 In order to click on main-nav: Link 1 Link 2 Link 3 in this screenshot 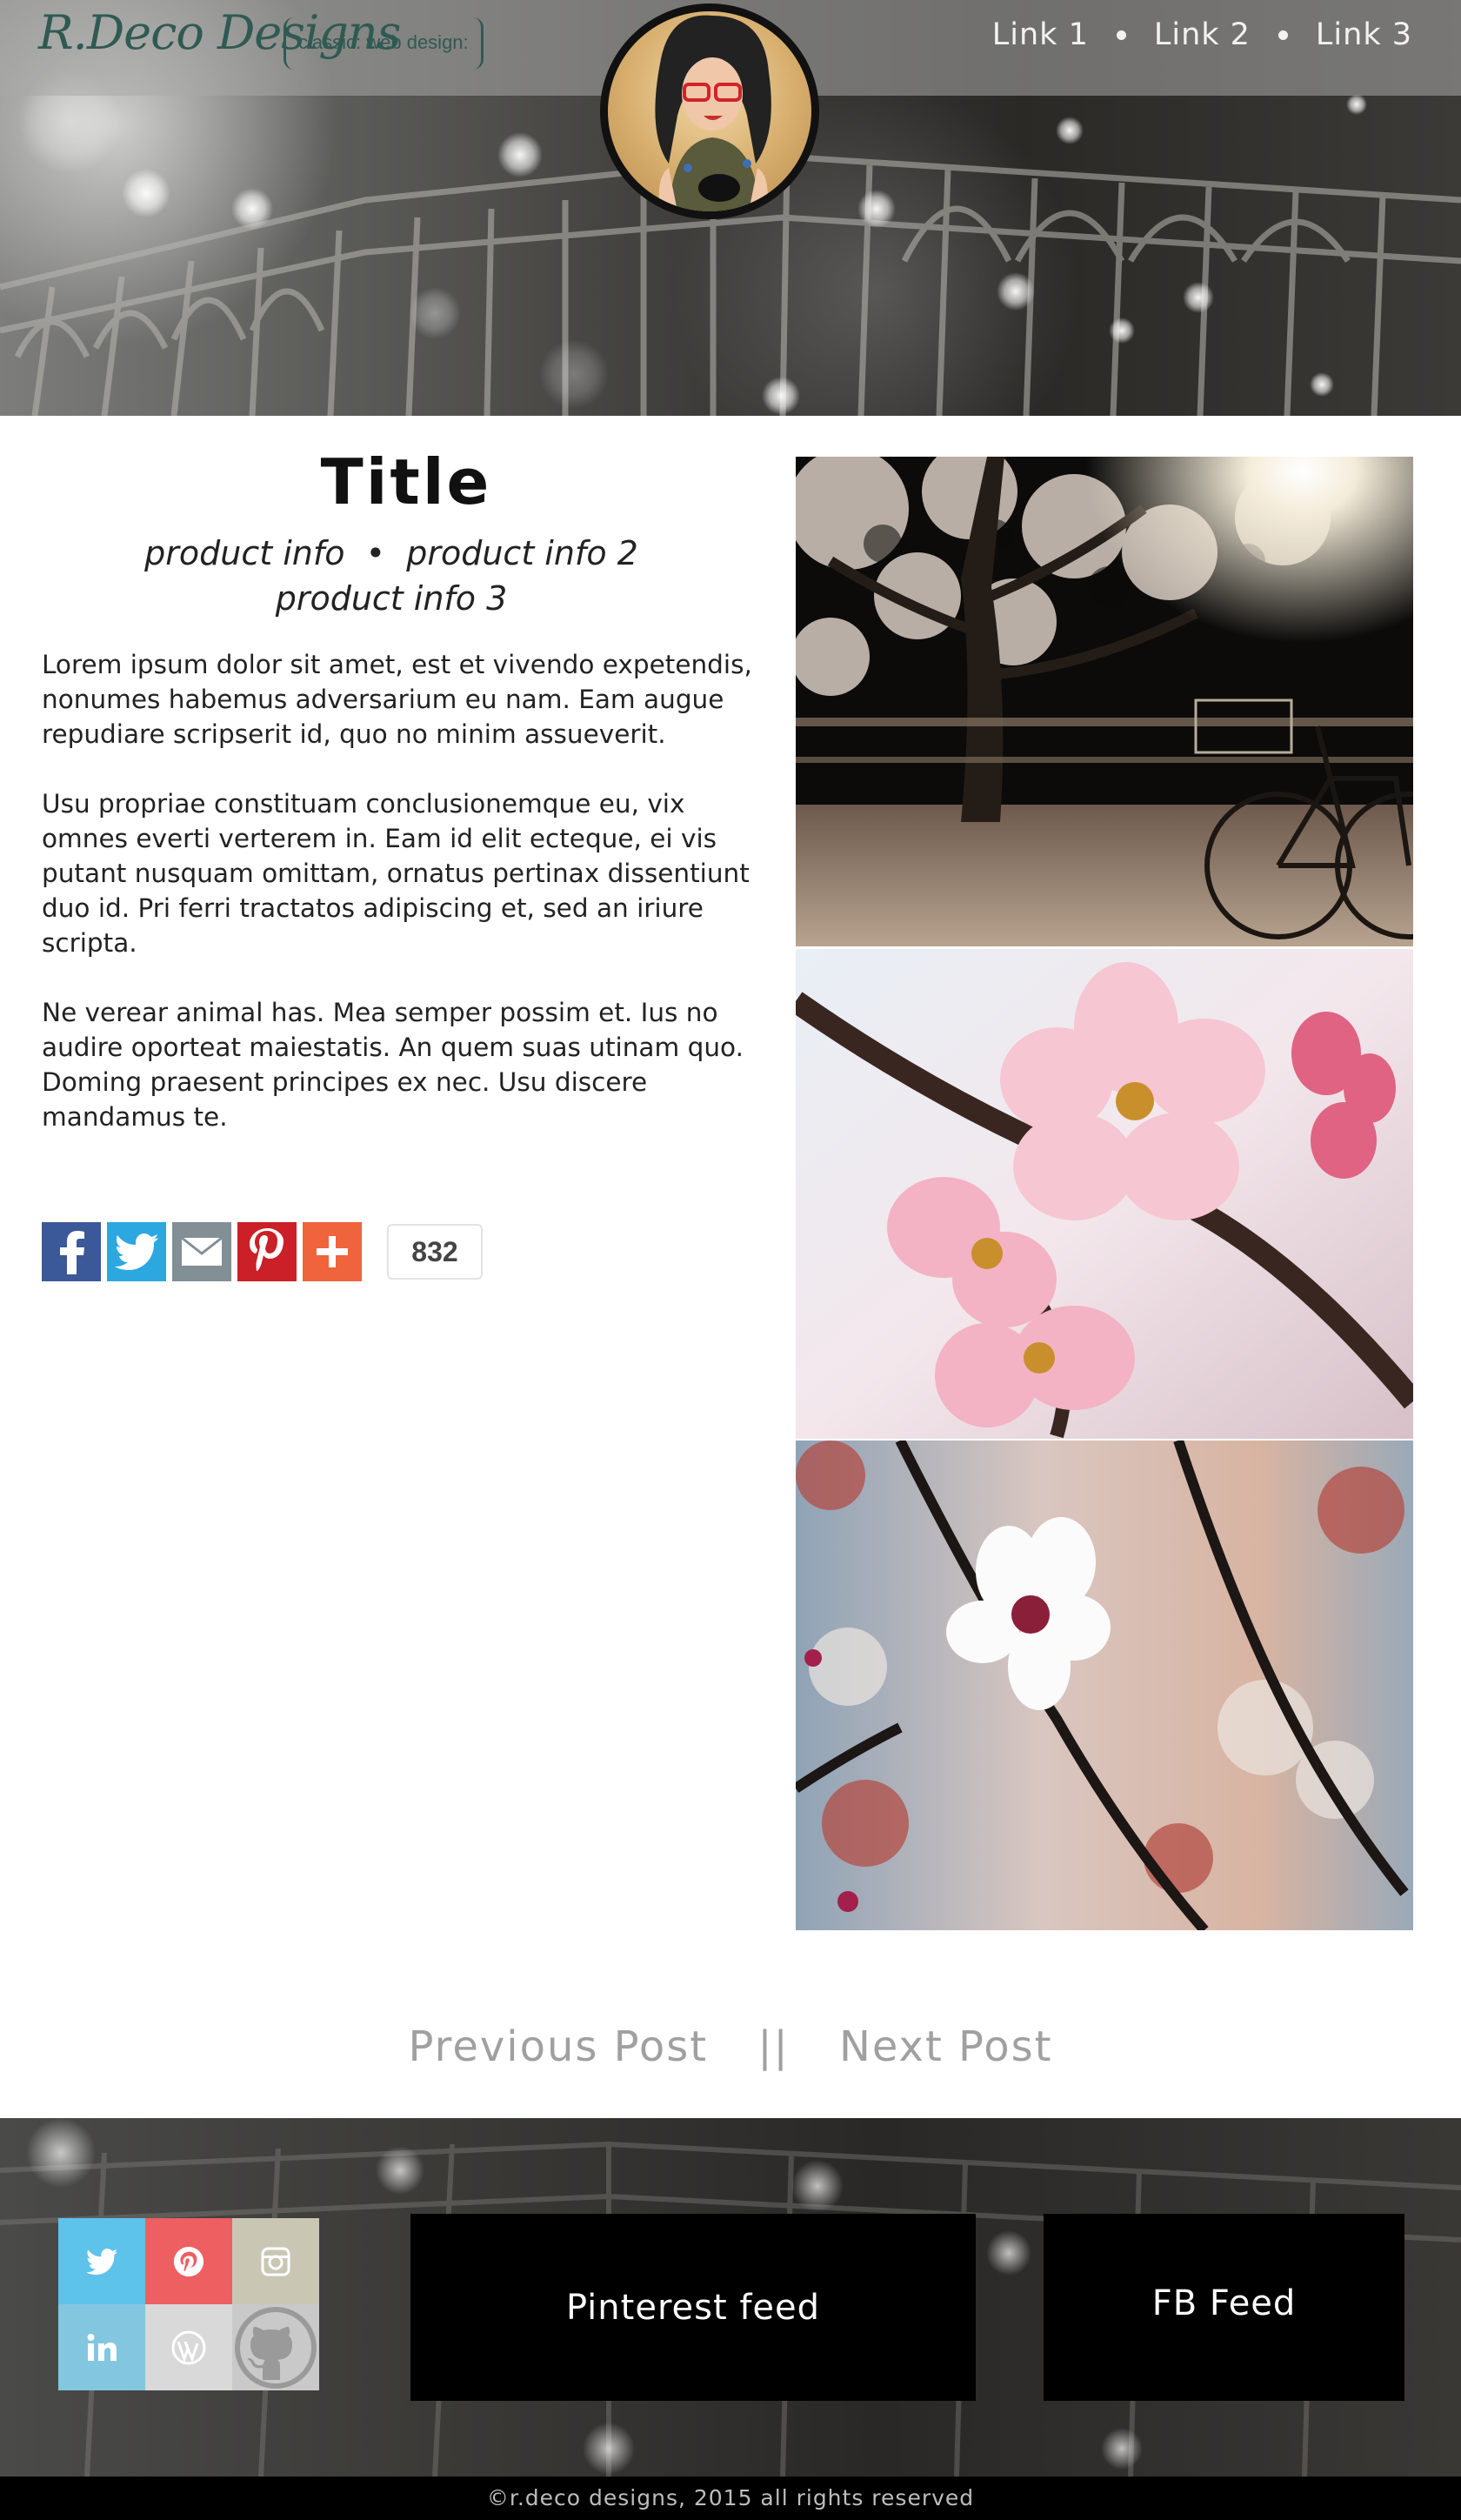, I will do `click(1202, 34)`.